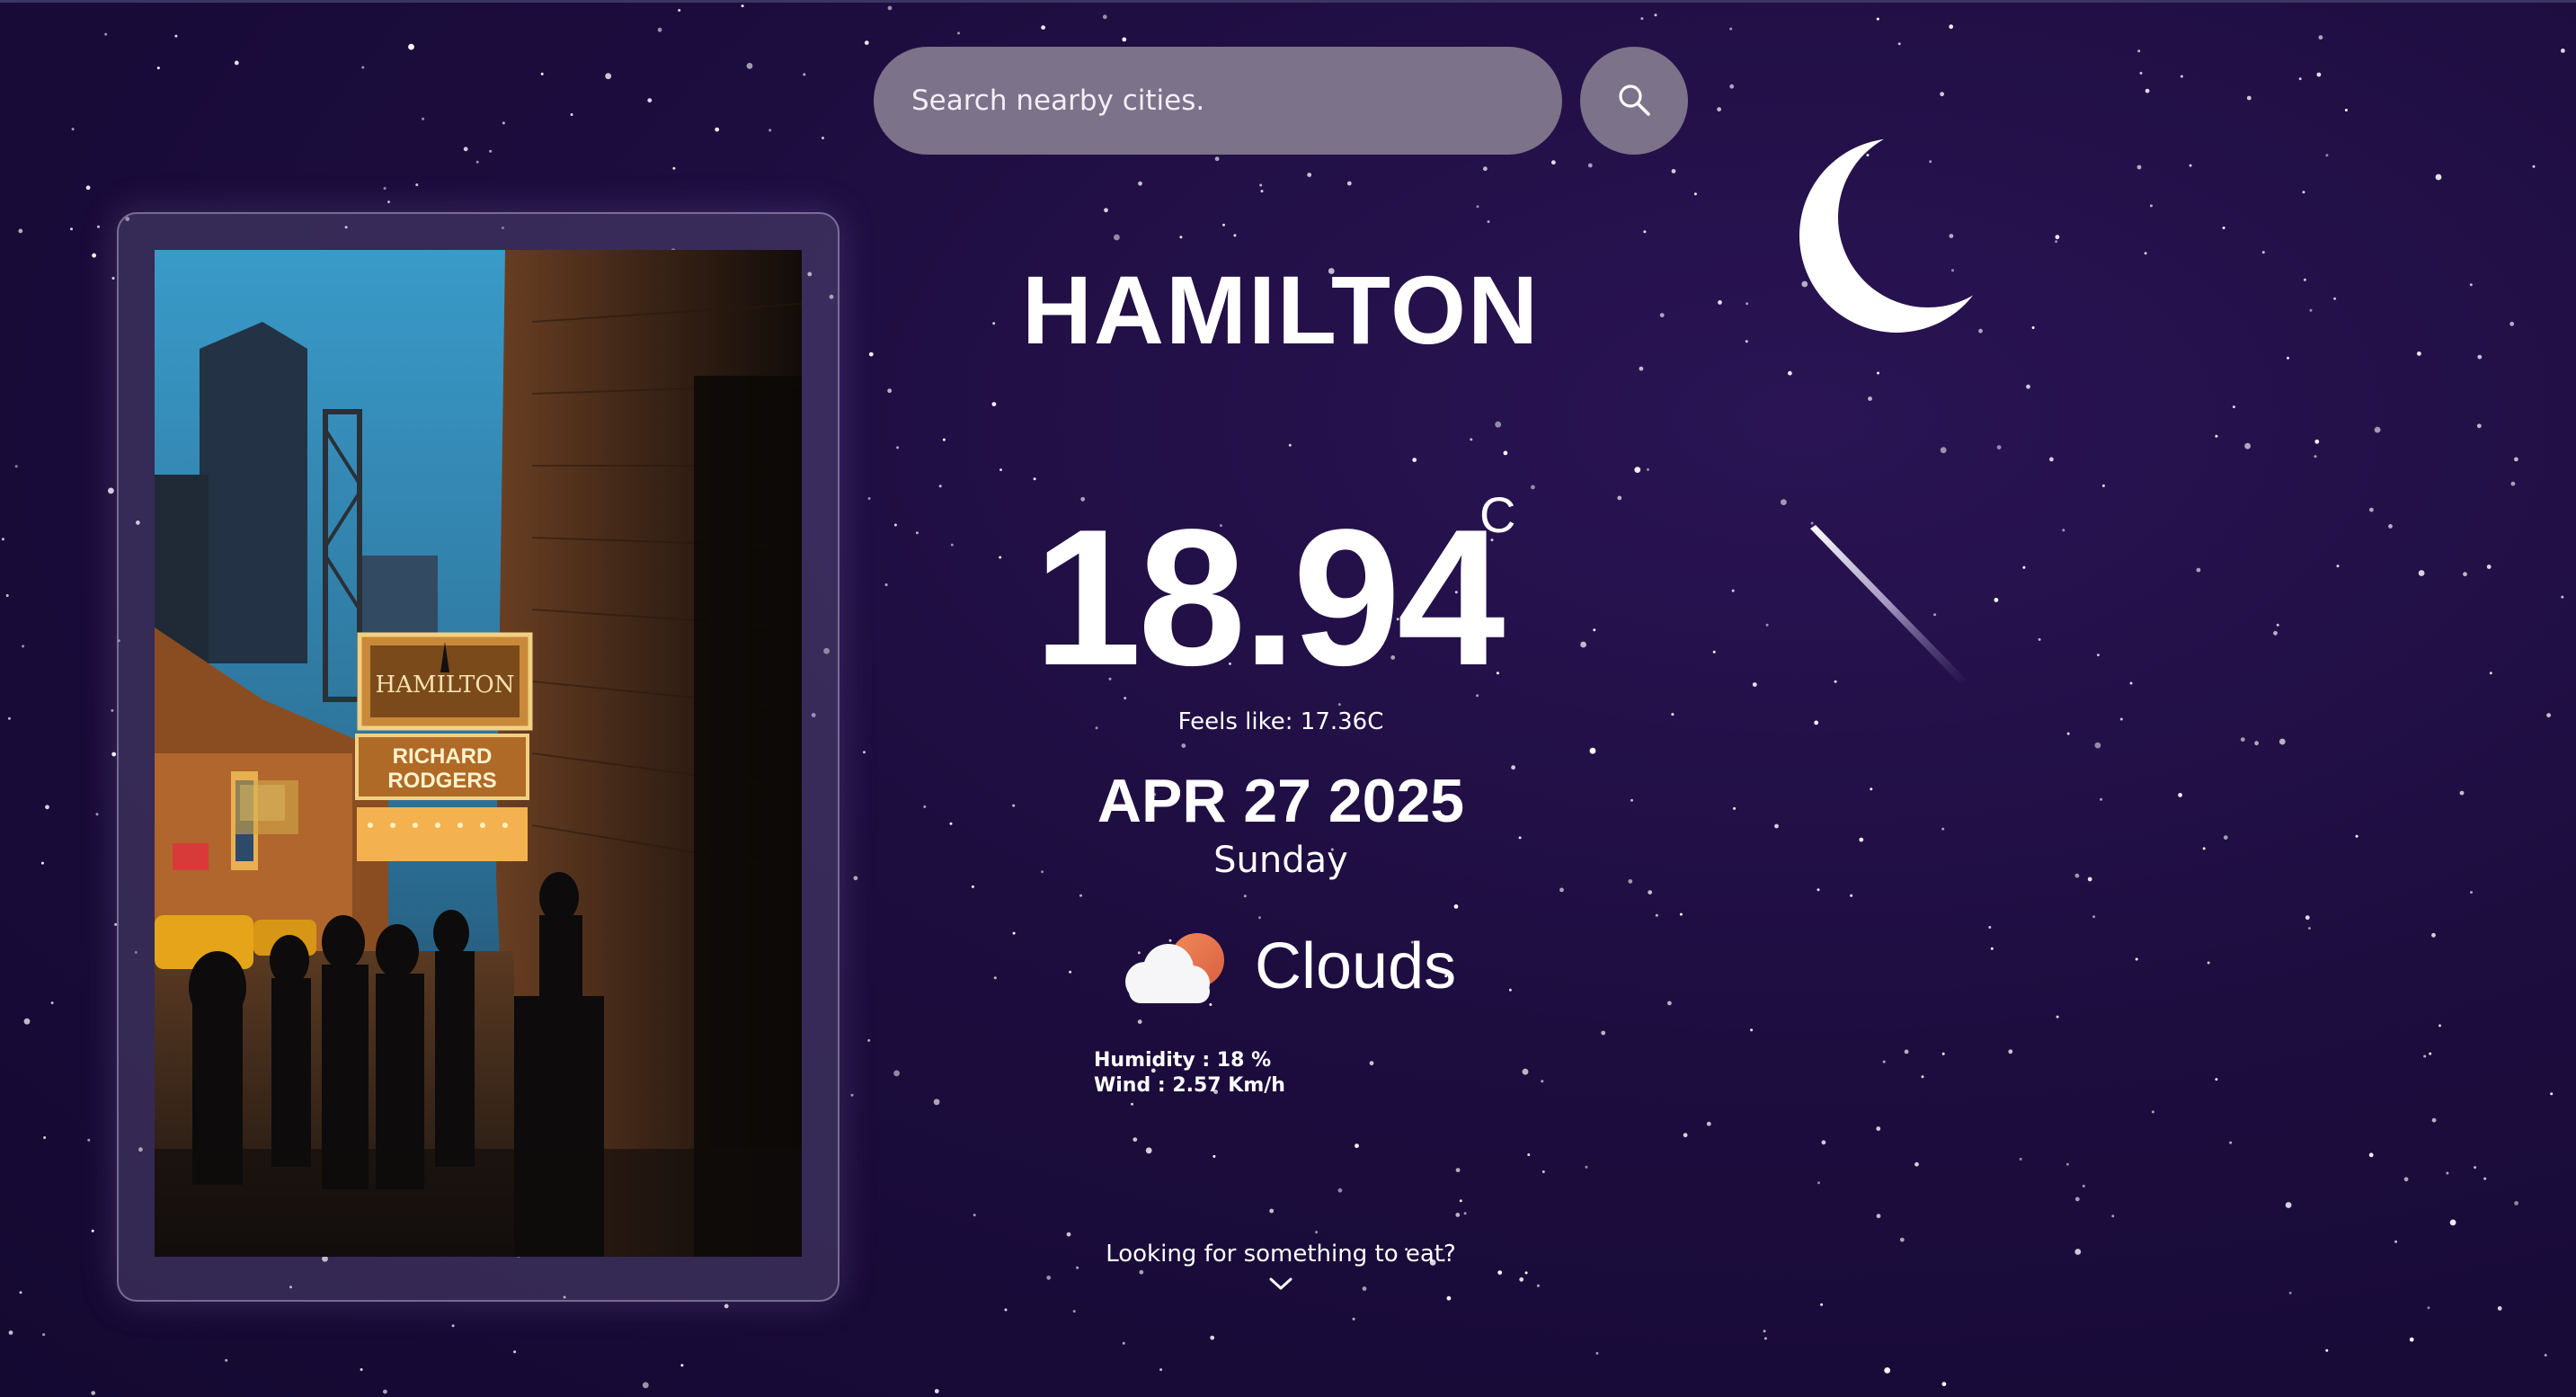 Image resolution: width=2576 pixels, height=1397 pixels. I want to click on search-input, so click(1218, 101).